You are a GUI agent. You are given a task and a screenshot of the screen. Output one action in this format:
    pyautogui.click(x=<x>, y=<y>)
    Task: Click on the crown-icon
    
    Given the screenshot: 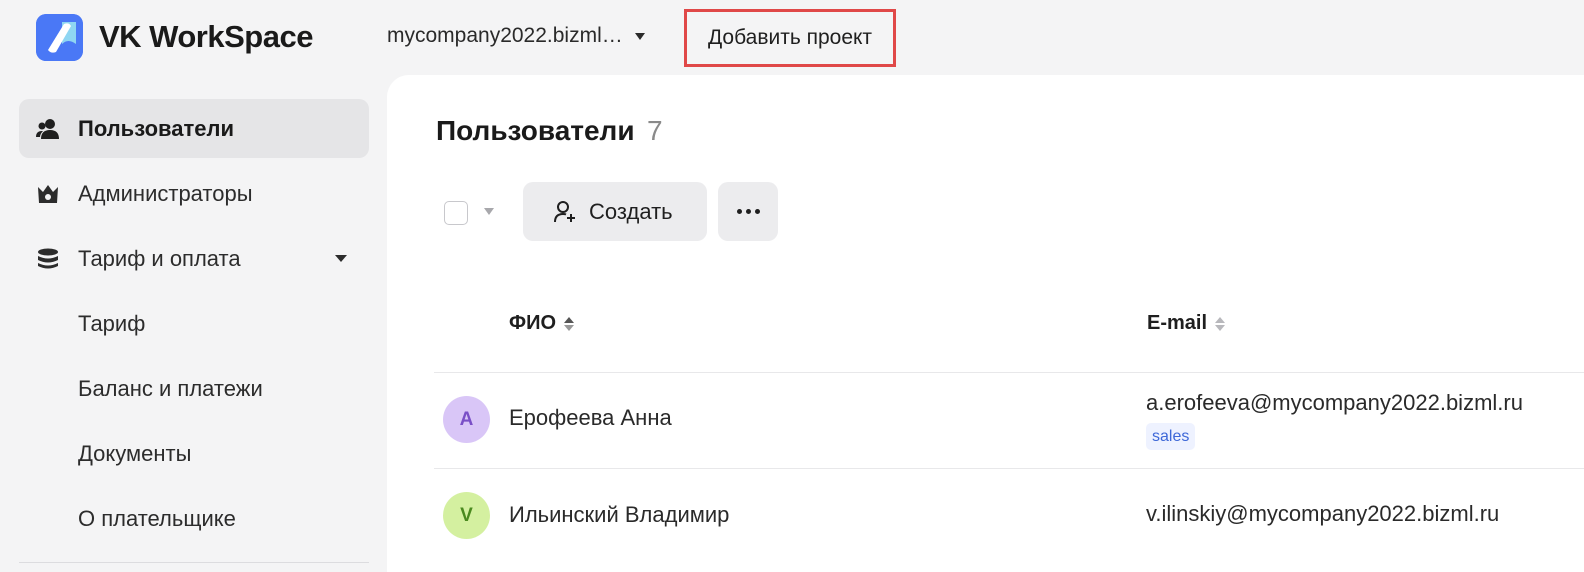 What is the action you would take?
    pyautogui.click(x=48, y=194)
    